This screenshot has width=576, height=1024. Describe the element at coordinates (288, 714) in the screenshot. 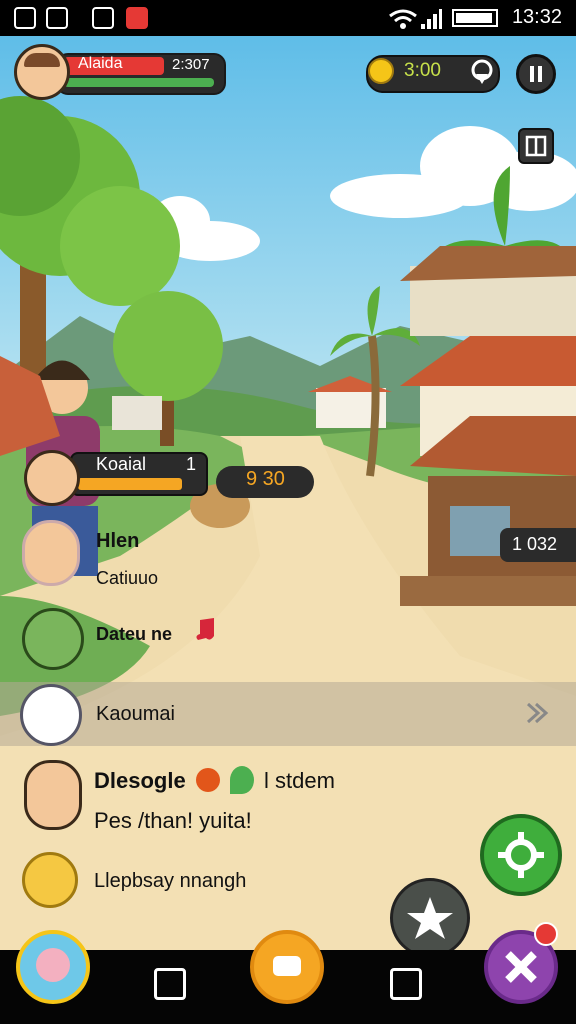

I see `selected-chat-row` at that location.